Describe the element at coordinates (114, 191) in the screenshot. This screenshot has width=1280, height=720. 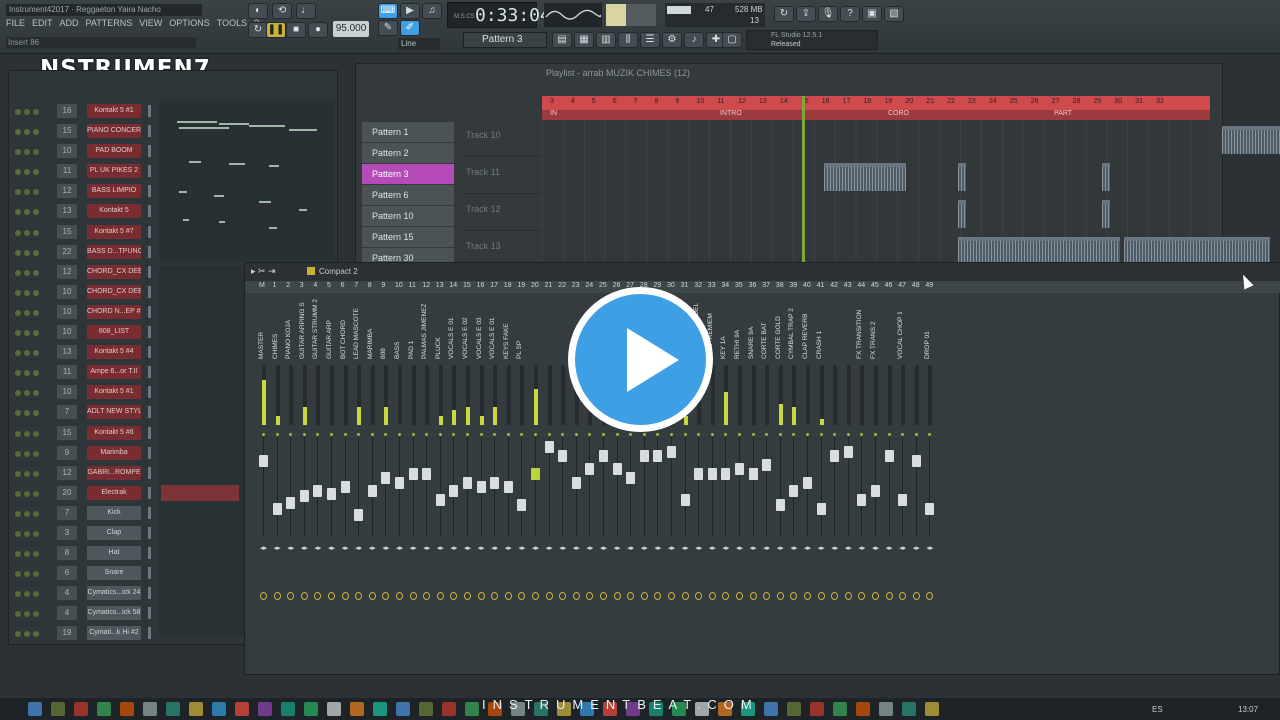
I see `channel-name-button: BASS LIMPIO` at that location.